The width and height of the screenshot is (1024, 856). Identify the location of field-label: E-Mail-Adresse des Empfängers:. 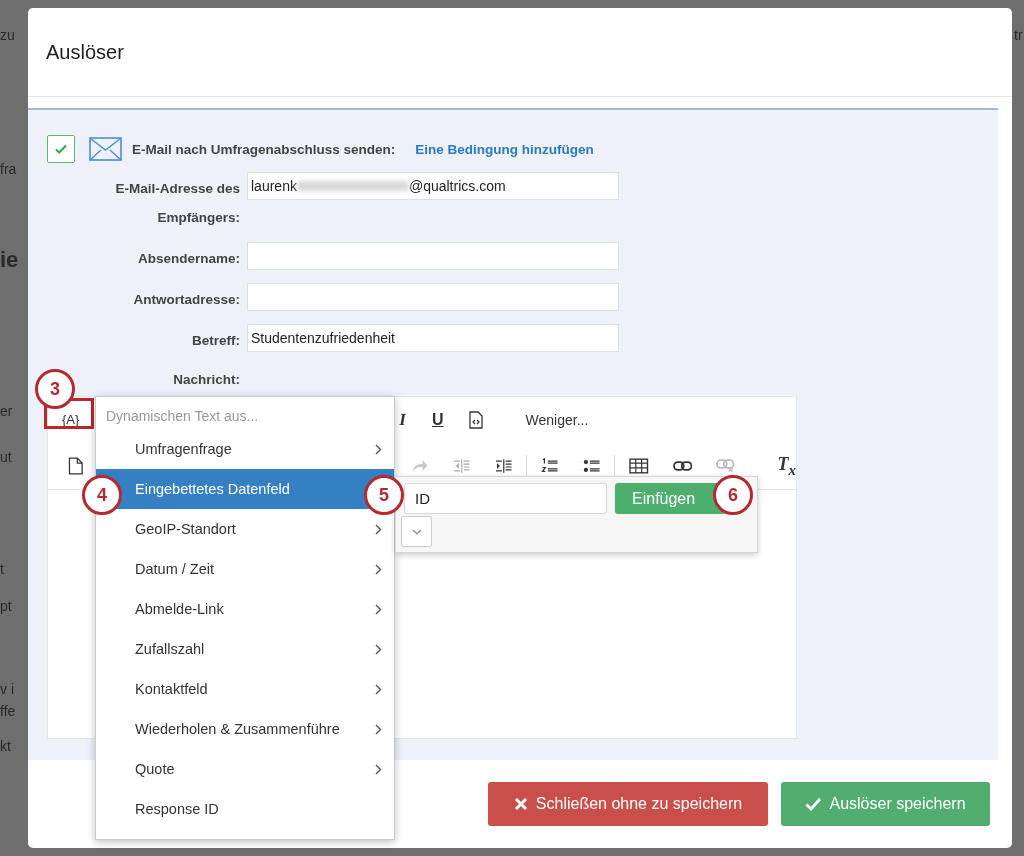
(177, 203).